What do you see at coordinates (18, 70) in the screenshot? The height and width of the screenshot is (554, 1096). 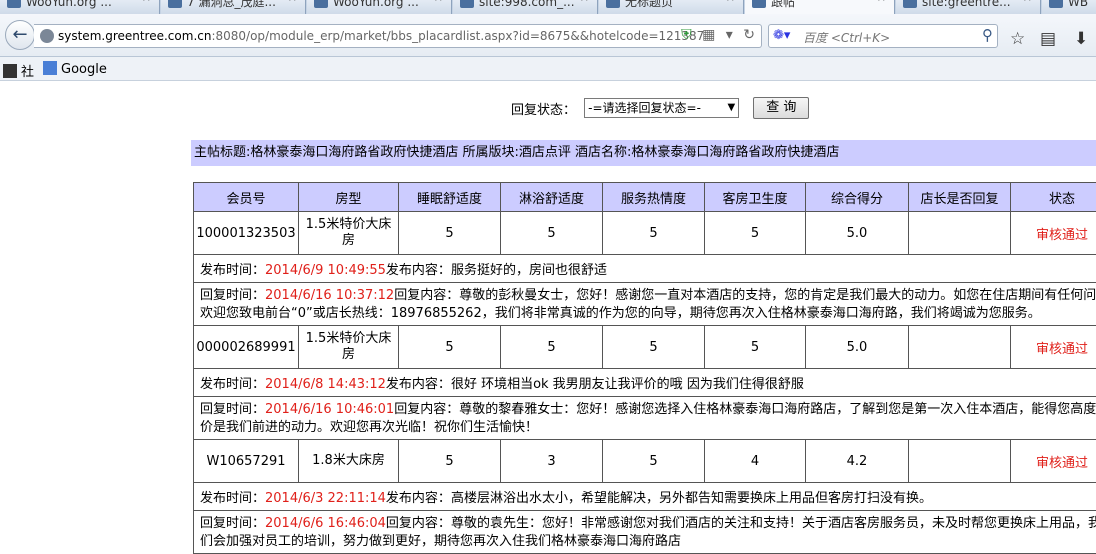 I see `bookmark-item: 社` at bounding box center [18, 70].